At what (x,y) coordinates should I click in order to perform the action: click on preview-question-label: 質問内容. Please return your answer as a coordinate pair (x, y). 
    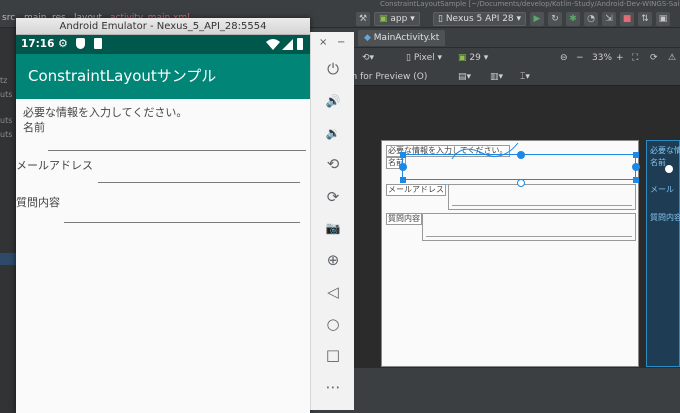
    Looking at the image, I should click on (404, 219).